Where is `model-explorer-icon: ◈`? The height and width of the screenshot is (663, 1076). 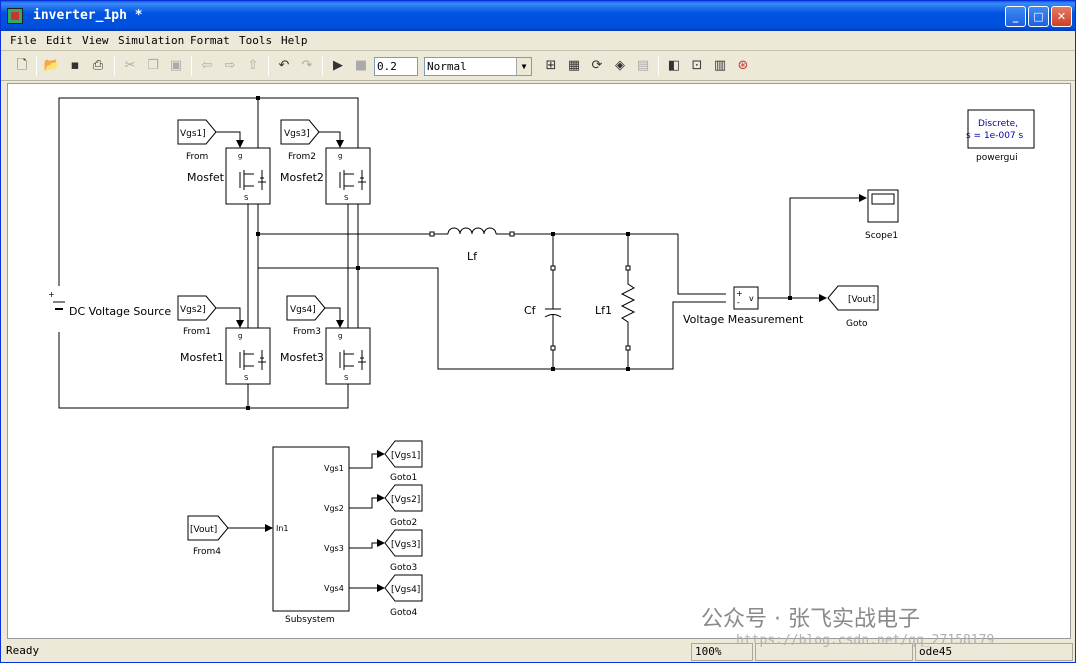
model-explorer-icon: ◈ is located at coordinates (620, 66).